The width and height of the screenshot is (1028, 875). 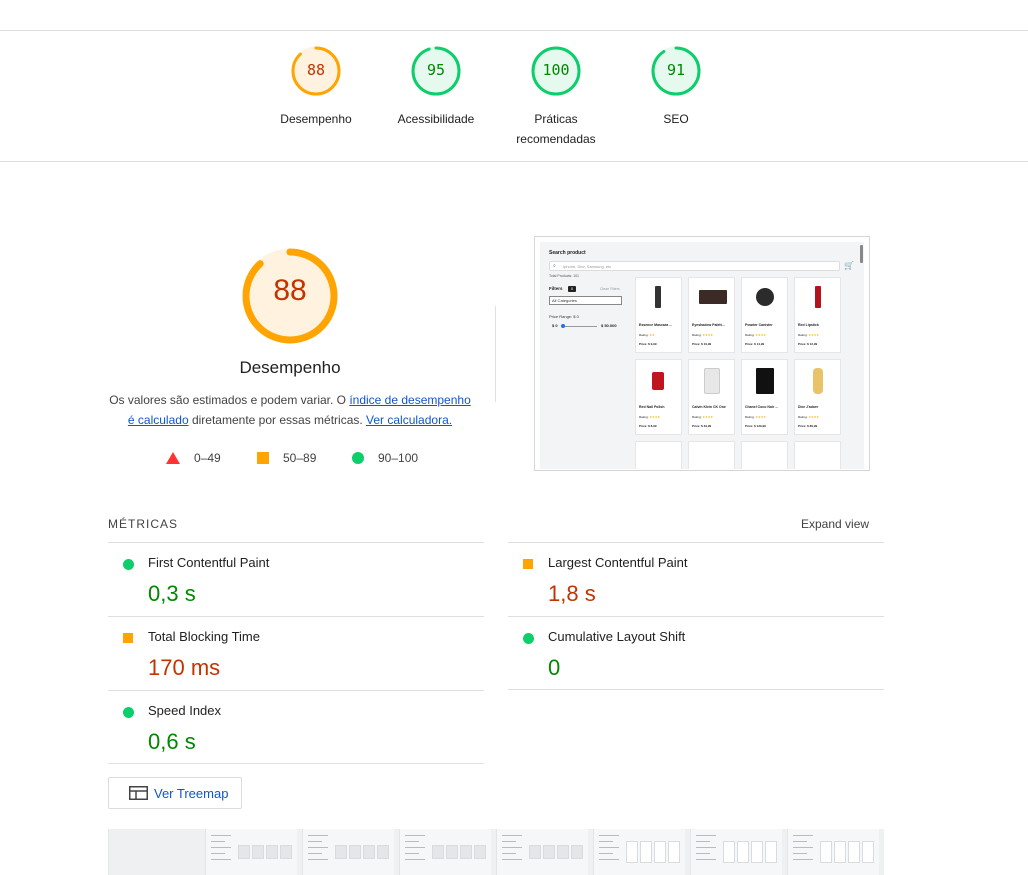 What do you see at coordinates (648, 426) in the screenshot?
I see `shot-price: Price: $ 8,99` at bounding box center [648, 426].